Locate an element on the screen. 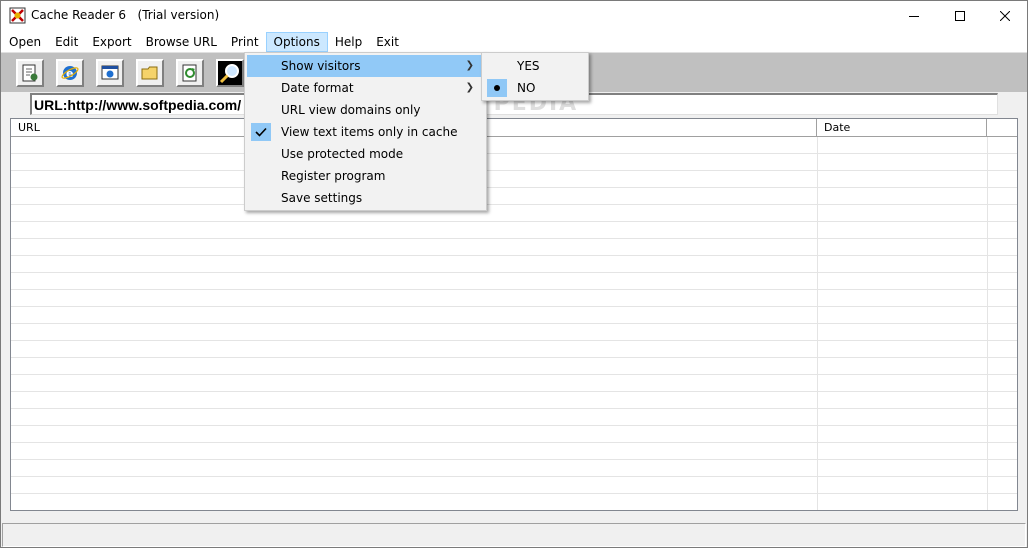 The image size is (1028, 548). menu-item-label: Date format is located at coordinates (317, 88).